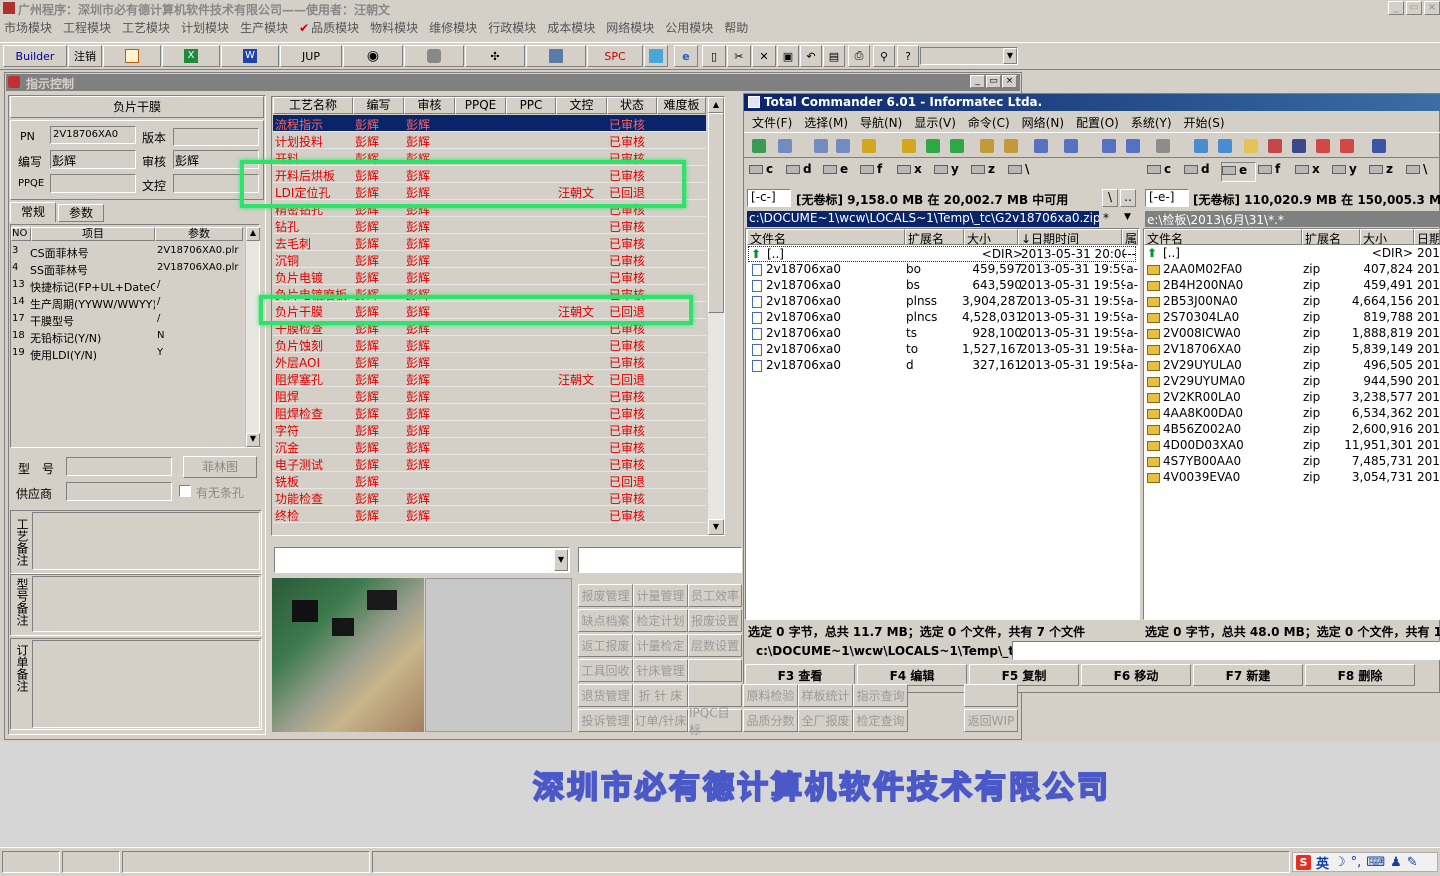 Image resolution: width=1440 pixels, height=876 pixels. I want to click on tc-menu-item: 显示(V), so click(935, 123).